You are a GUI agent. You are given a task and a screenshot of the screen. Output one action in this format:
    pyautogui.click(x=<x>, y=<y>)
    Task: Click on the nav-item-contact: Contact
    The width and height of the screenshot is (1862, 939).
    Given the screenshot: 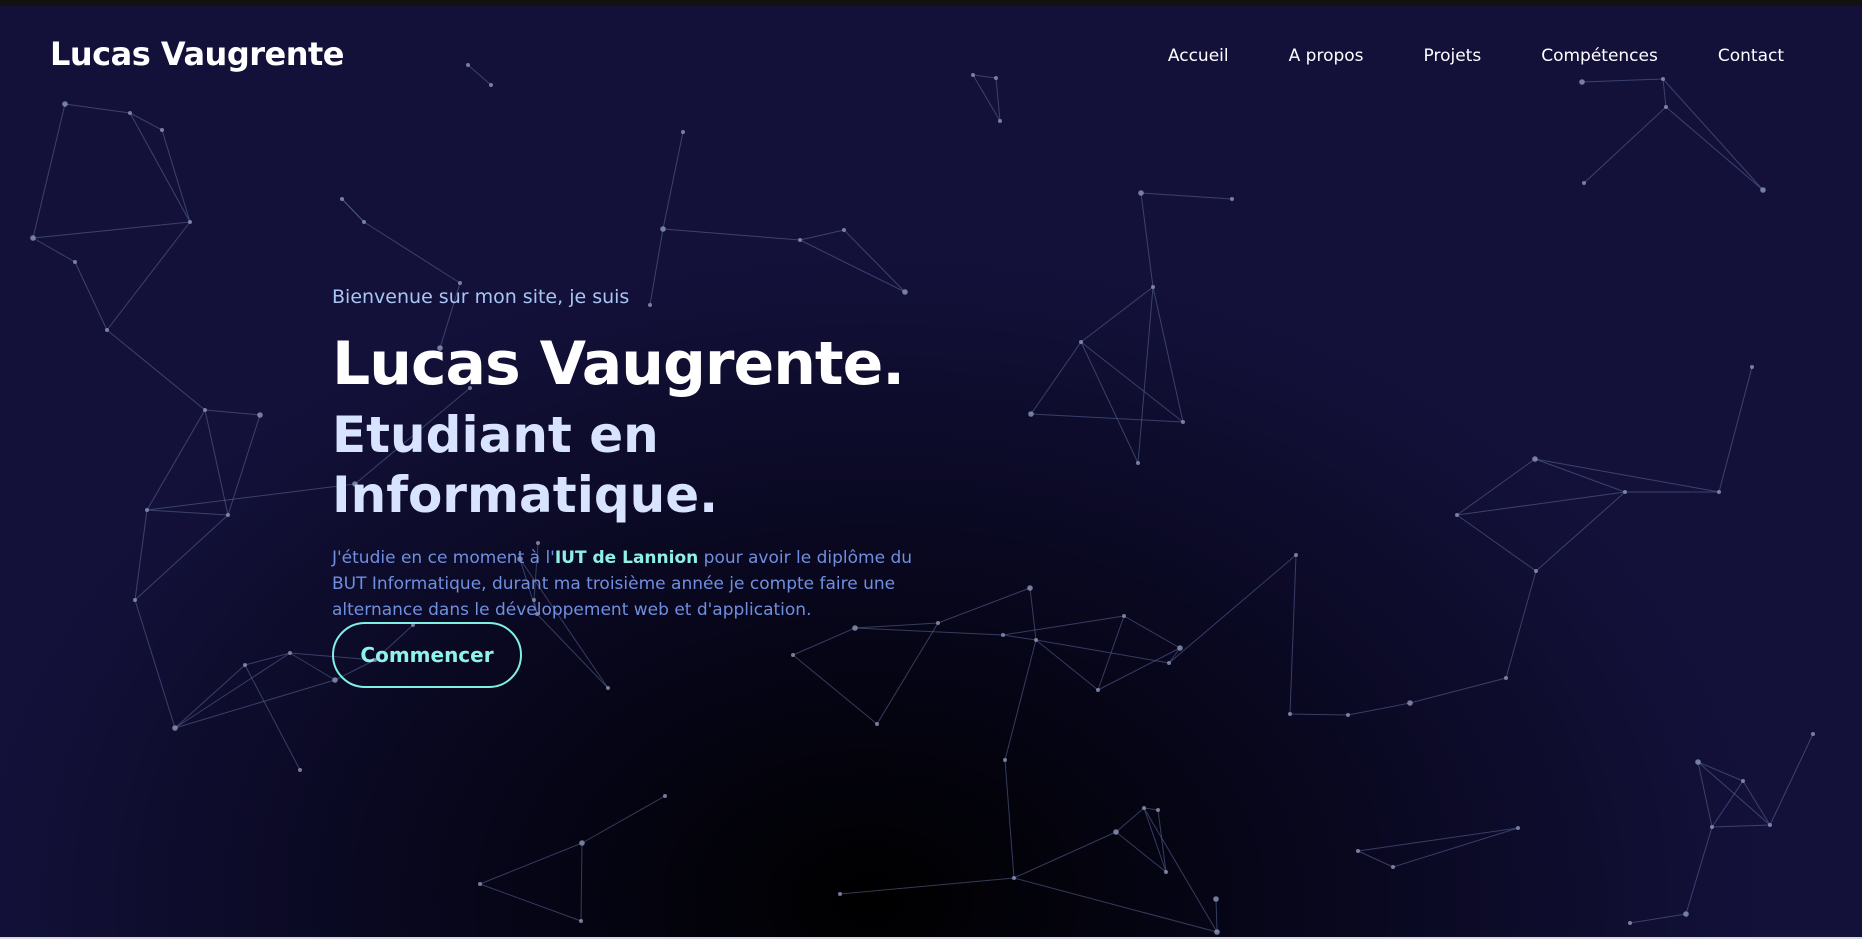 What is the action you would take?
    pyautogui.click(x=1751, y=56)
    